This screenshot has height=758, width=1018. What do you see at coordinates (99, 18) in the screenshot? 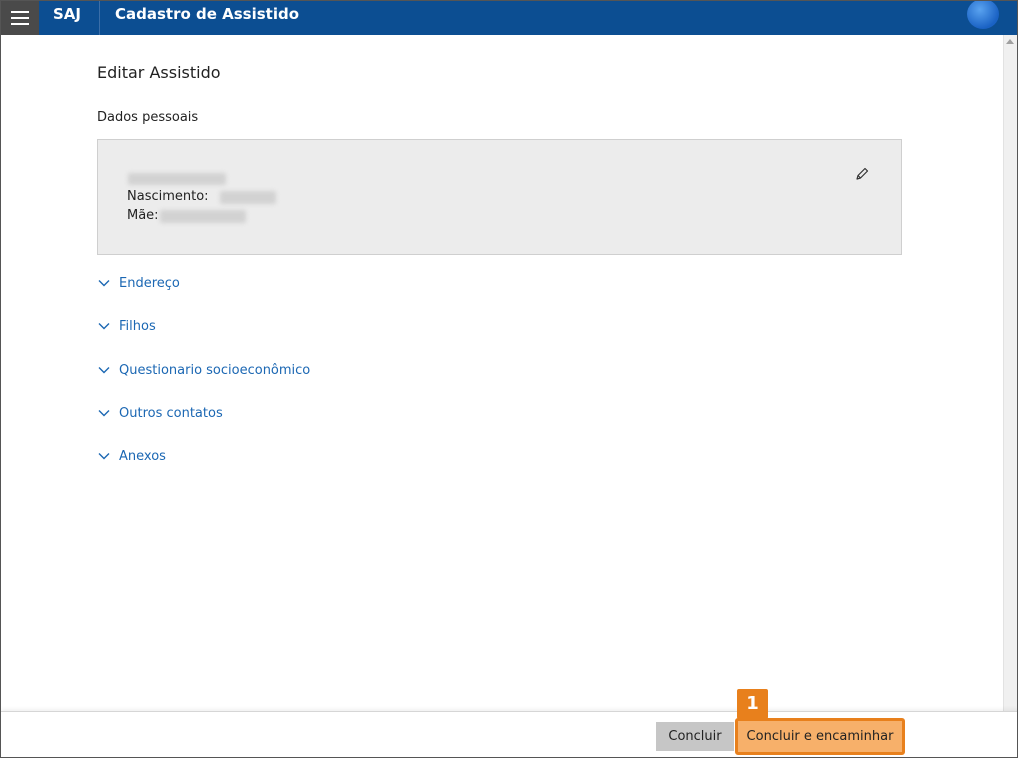
I see `header-divider` at bounding box center [99, 18].